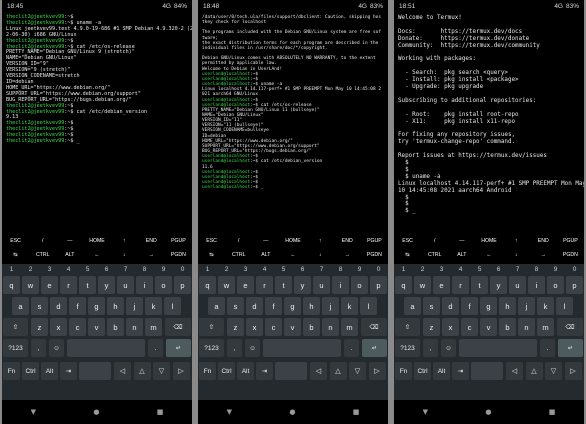 Image resolution: width=586 pixels, height=424 pixels. What do you see at coordinates (552, 412) in the screenshot?
I see `recents-nav-icon: ■` at bounding box center [552, 412].